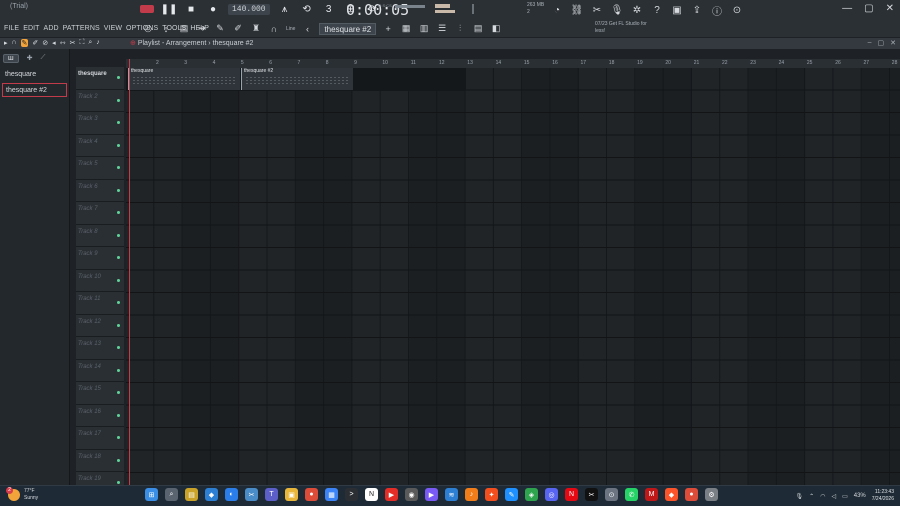 The width and height of the screenshot is (900, 506). What do you see at coordinates (34, 75) in the screenshot?
I see `pattern-item: thesquare` at bounding box center [34, 75].